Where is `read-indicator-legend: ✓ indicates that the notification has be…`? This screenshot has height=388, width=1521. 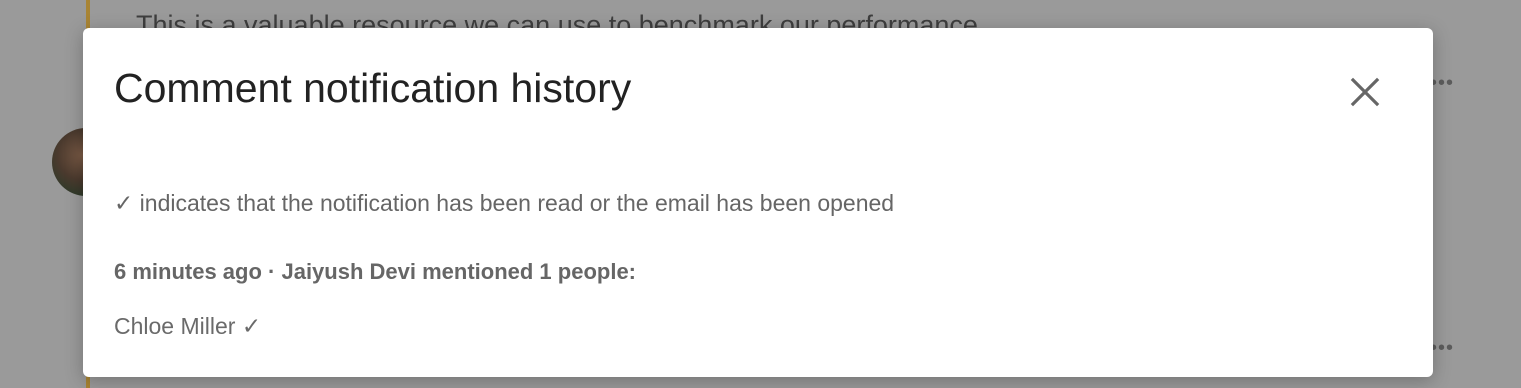 read-indicator-legend: ✓ indicates that the notification has be… is located at coordinates (504, 203).